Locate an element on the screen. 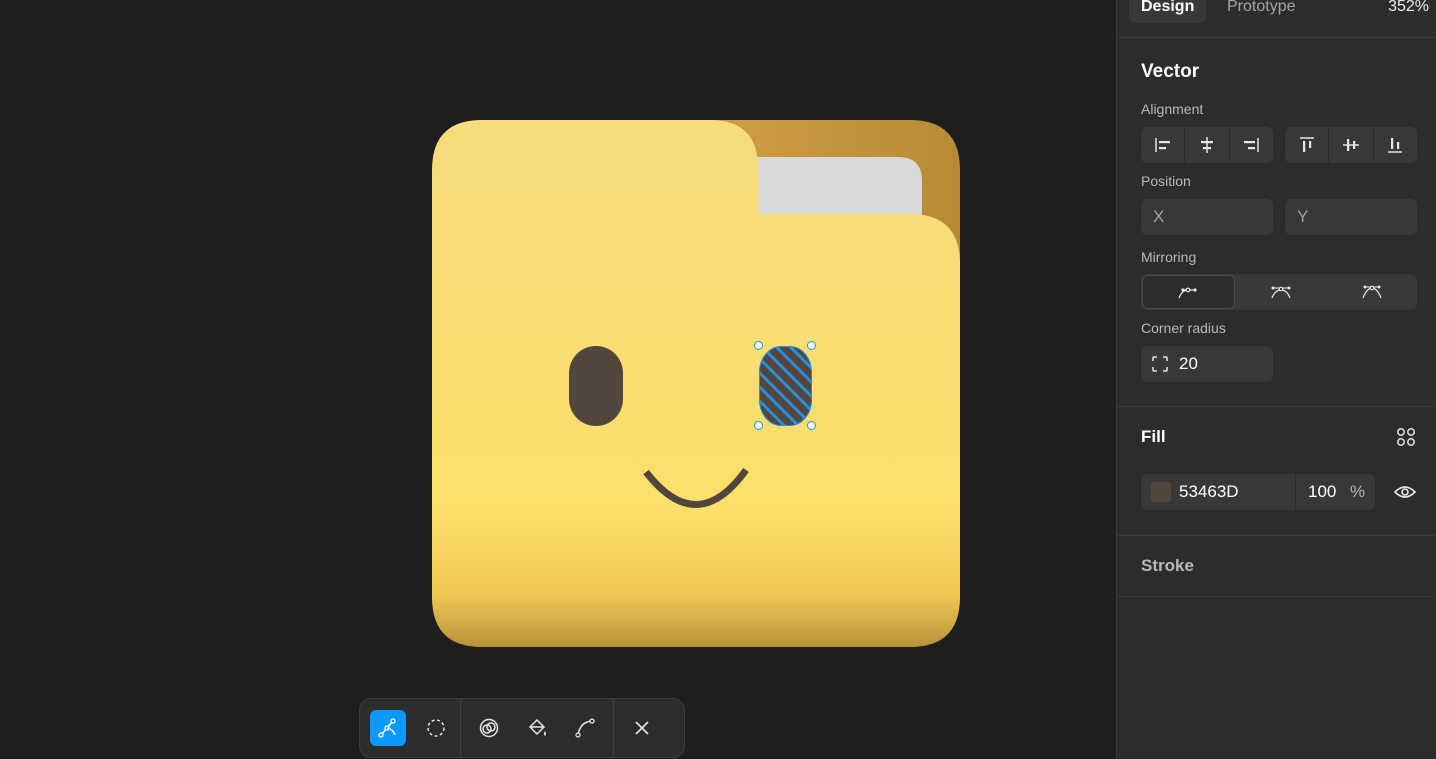 The height and width of the screenshot is (759, 1436). vector-edit-toolbar is located at coordinates (522, 728).